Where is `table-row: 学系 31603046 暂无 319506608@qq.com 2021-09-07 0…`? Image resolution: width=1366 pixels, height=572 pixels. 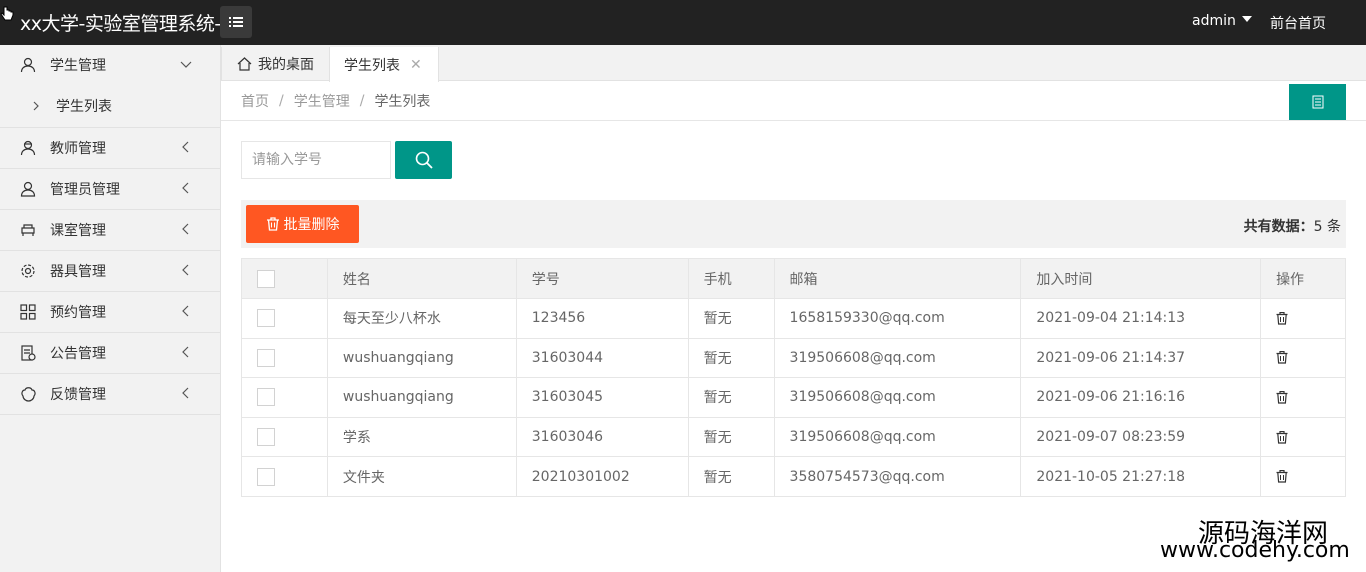
table-row: 学系 31603046 暂无 319506608@qq.com 2021-09-07 0… is located at coordinates (793, 437).